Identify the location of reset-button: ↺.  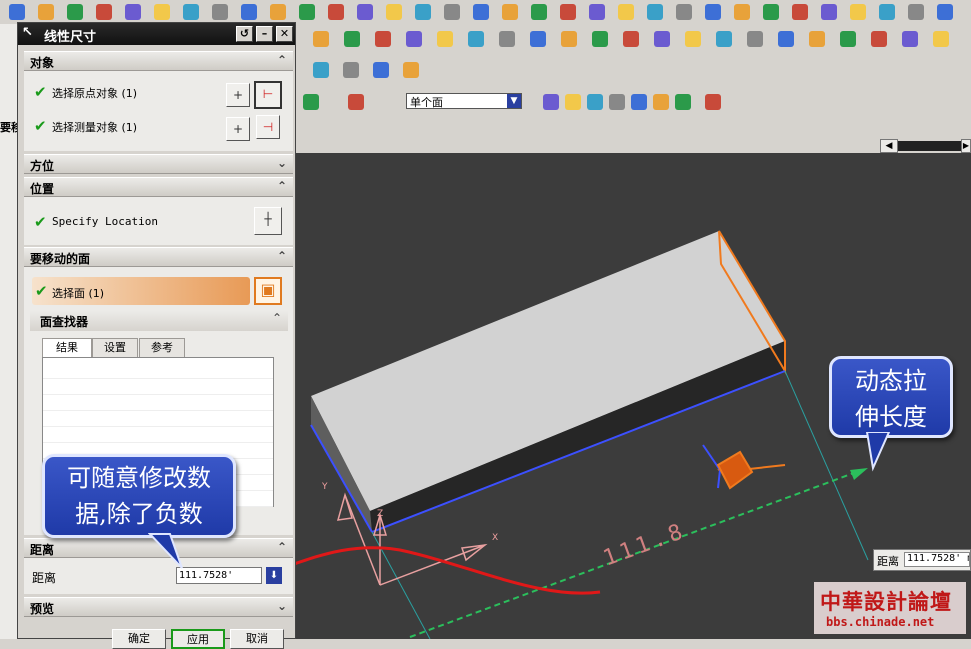
(244, 34).